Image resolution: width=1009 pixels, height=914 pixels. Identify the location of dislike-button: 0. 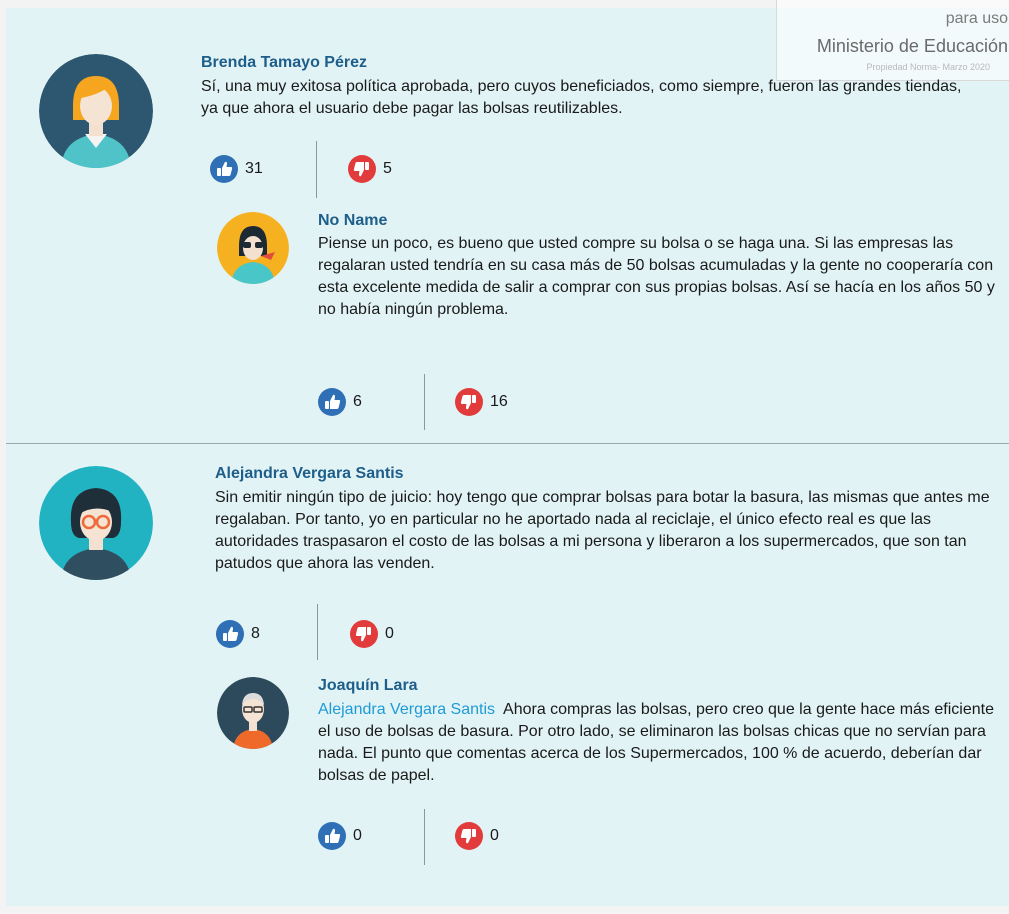
(372, 634).